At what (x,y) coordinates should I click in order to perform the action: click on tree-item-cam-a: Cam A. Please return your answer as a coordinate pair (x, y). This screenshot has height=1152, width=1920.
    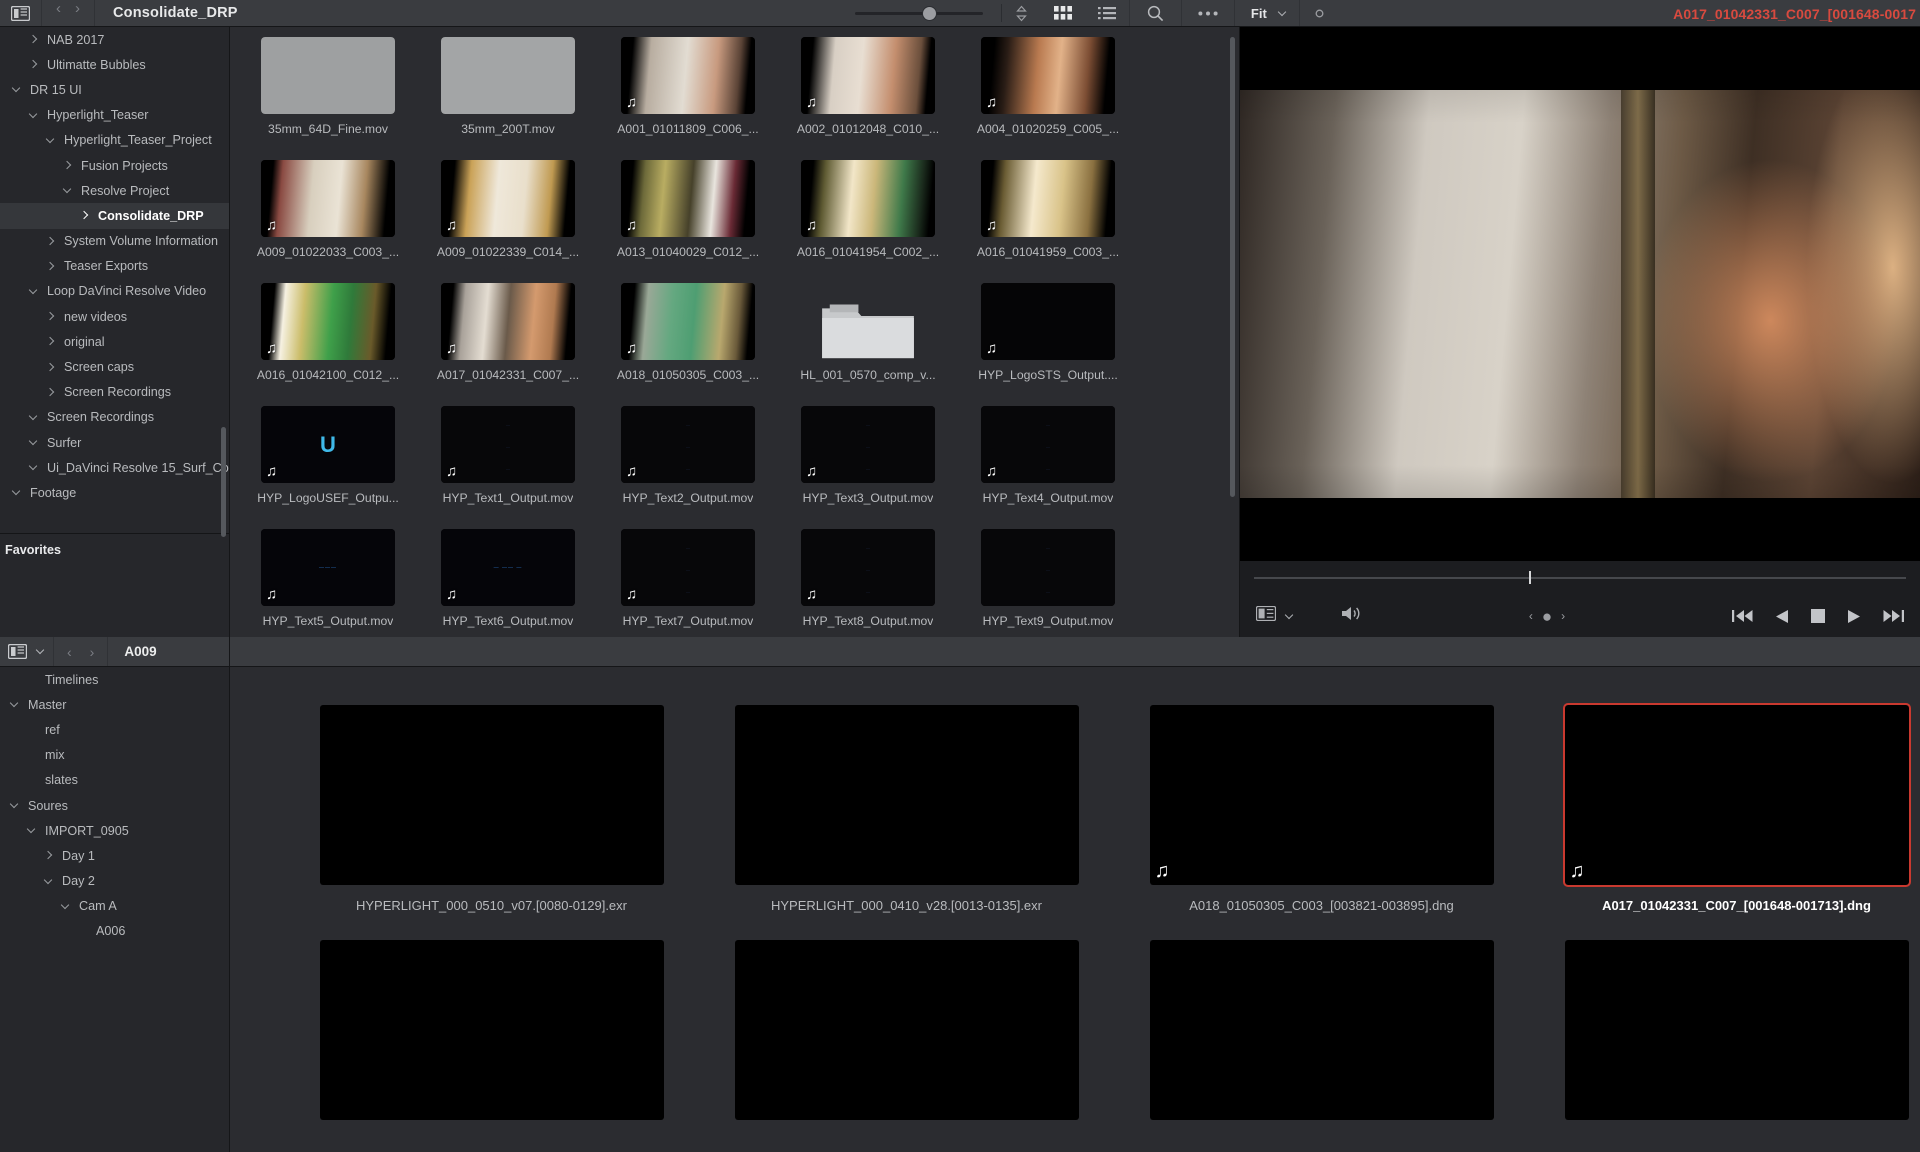
    Looking at the image, I should click on (114, 906).